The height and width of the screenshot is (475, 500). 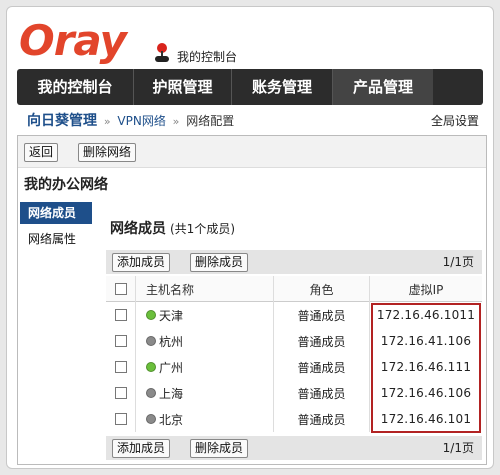 What do you see at coordinates (426, 367) in the screenshot?
I see `virtual-ip: 172.16.46.111` at bounding box center [426, 367].